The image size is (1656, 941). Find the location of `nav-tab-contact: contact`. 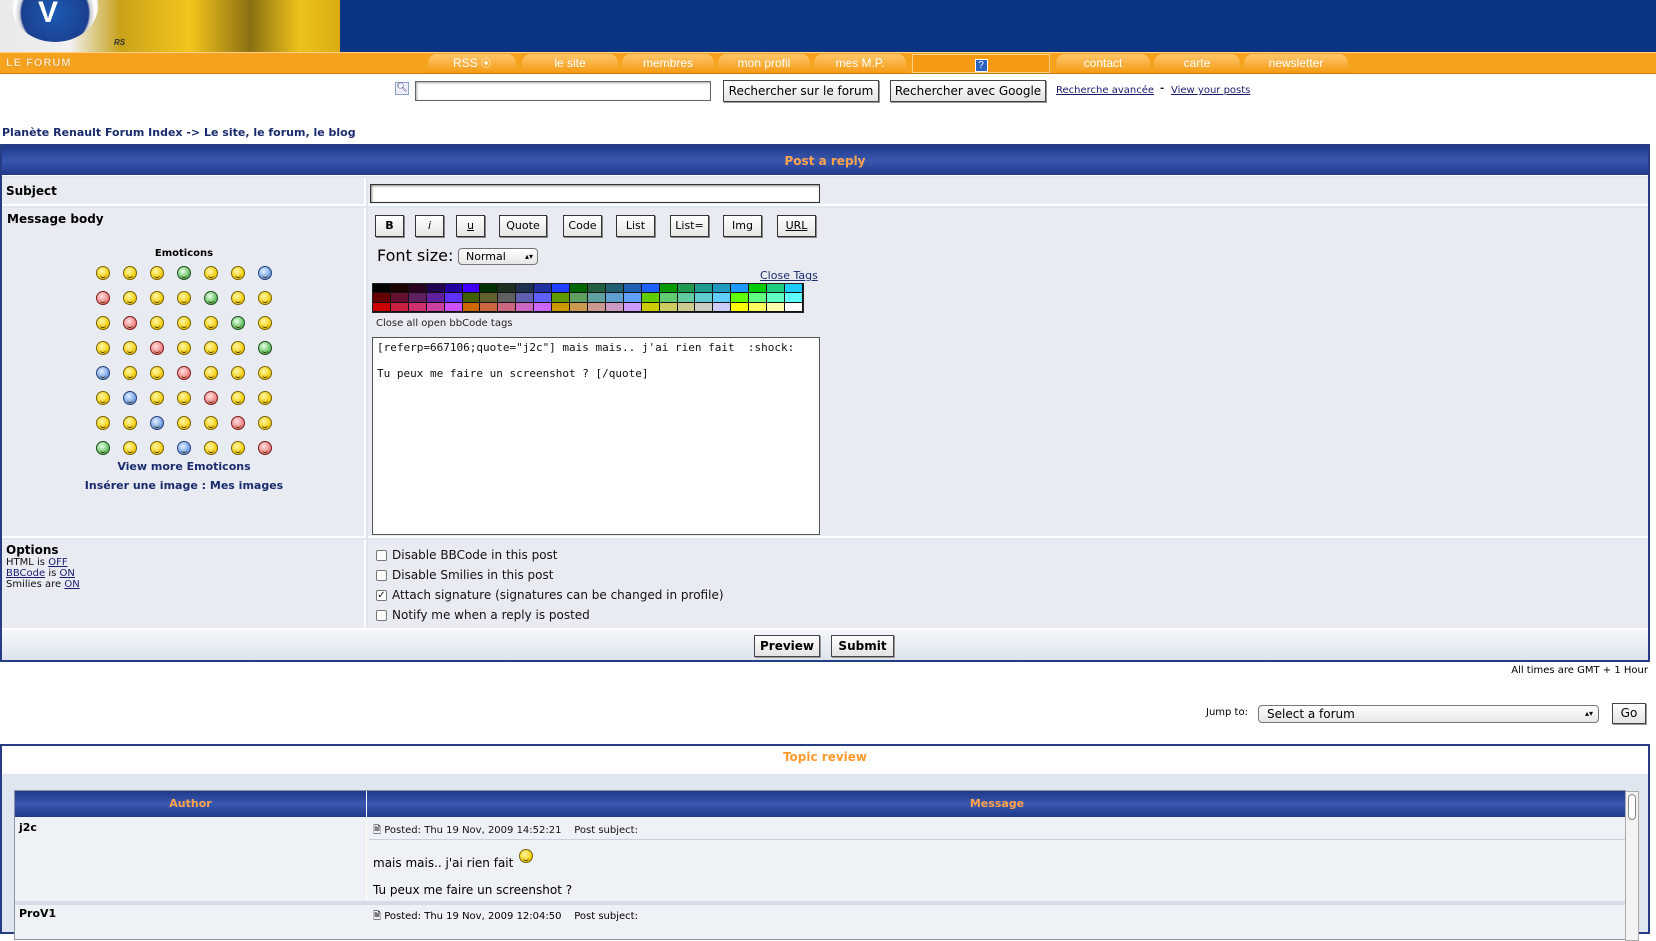

nav-tab-contact: contact is located at coordinates (1103, 63).